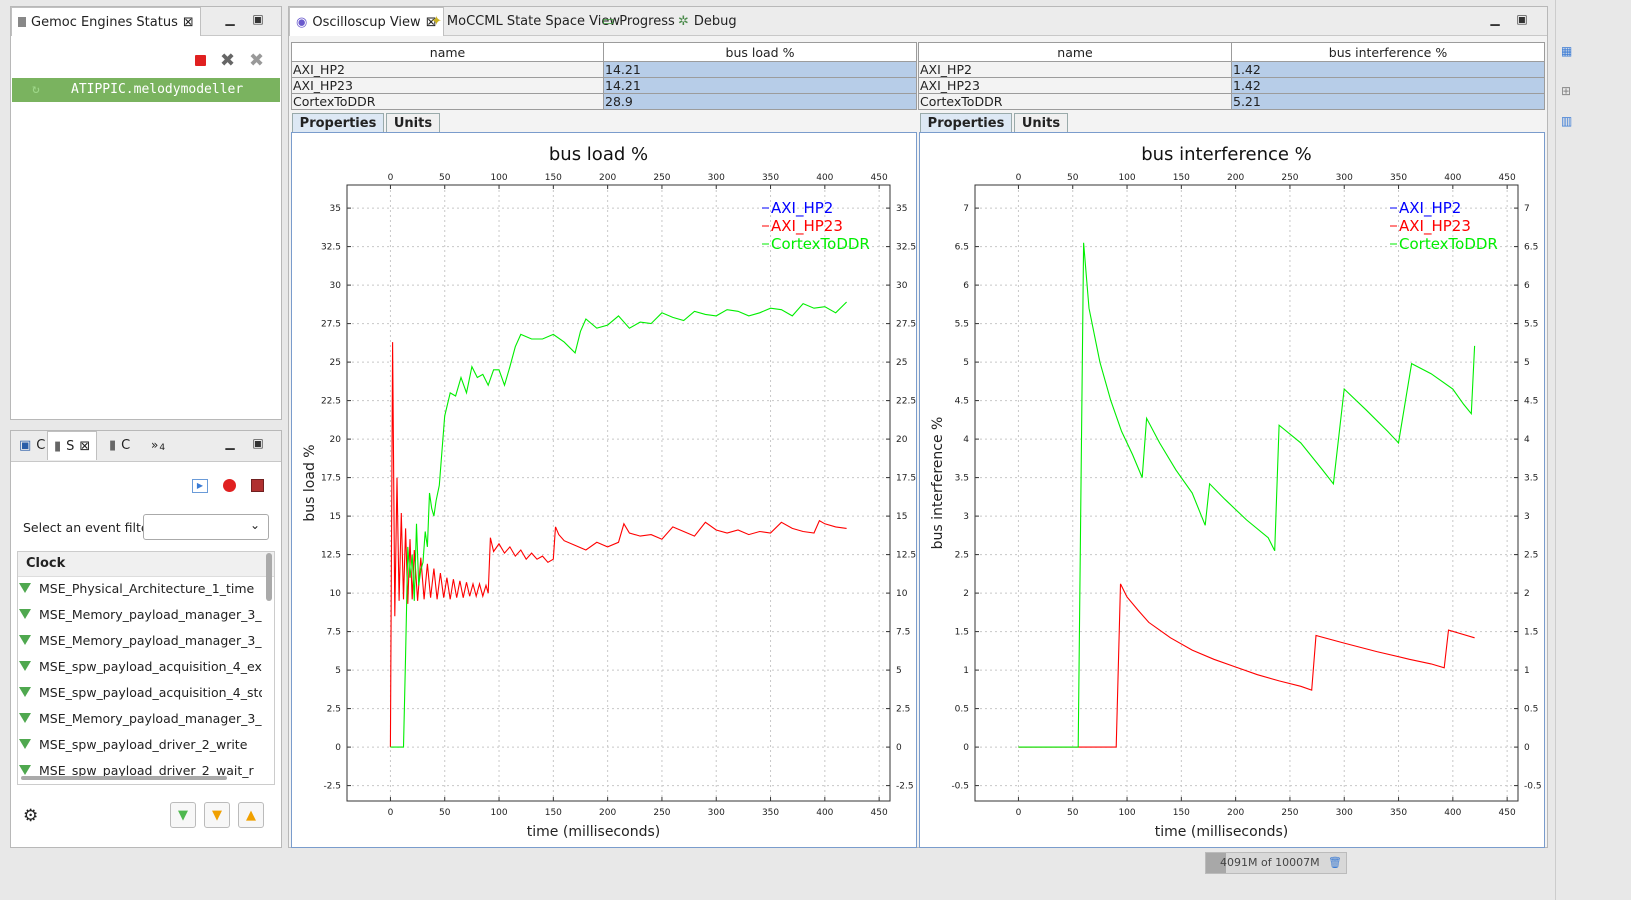 The height and width of the screenshot is (900, 1631). Describe the element at coordinates (1566, 121) in the screenshot. I see `view-icon: ▥` at that location.